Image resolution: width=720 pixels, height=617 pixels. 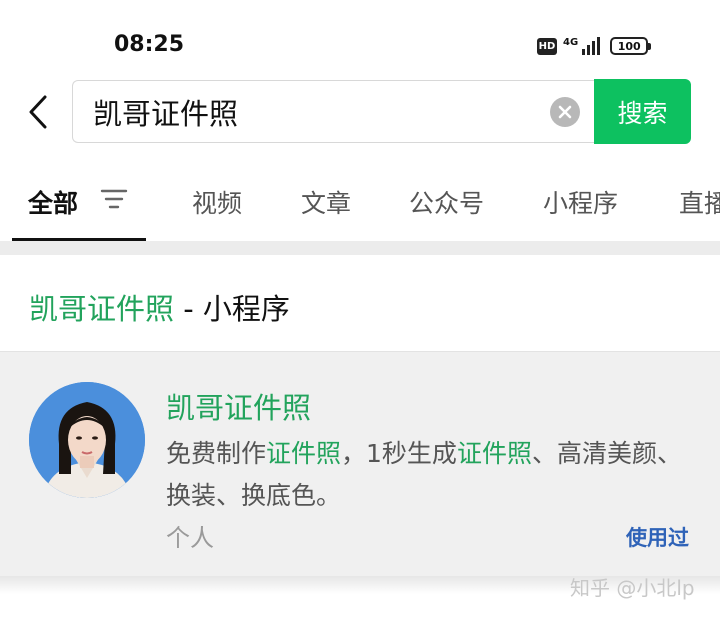 I want to click on status-icons: HD 4G 100, so click(x=594, y=46).